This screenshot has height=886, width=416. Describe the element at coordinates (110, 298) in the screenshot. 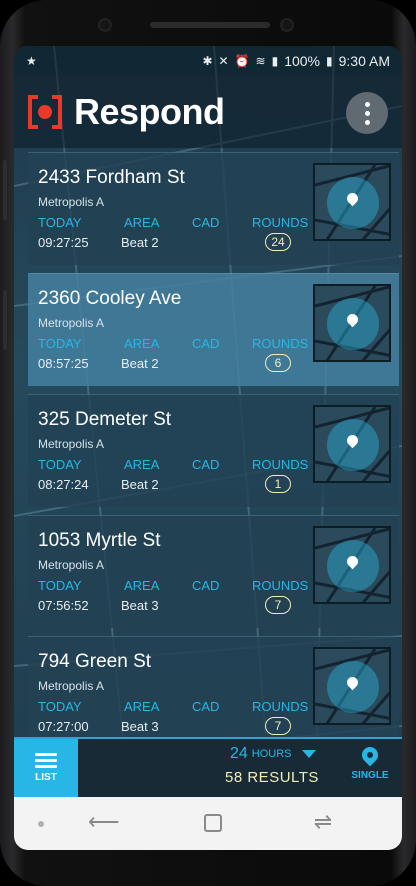

I see `incident-address: 2360 Cooley Ave` at that location.